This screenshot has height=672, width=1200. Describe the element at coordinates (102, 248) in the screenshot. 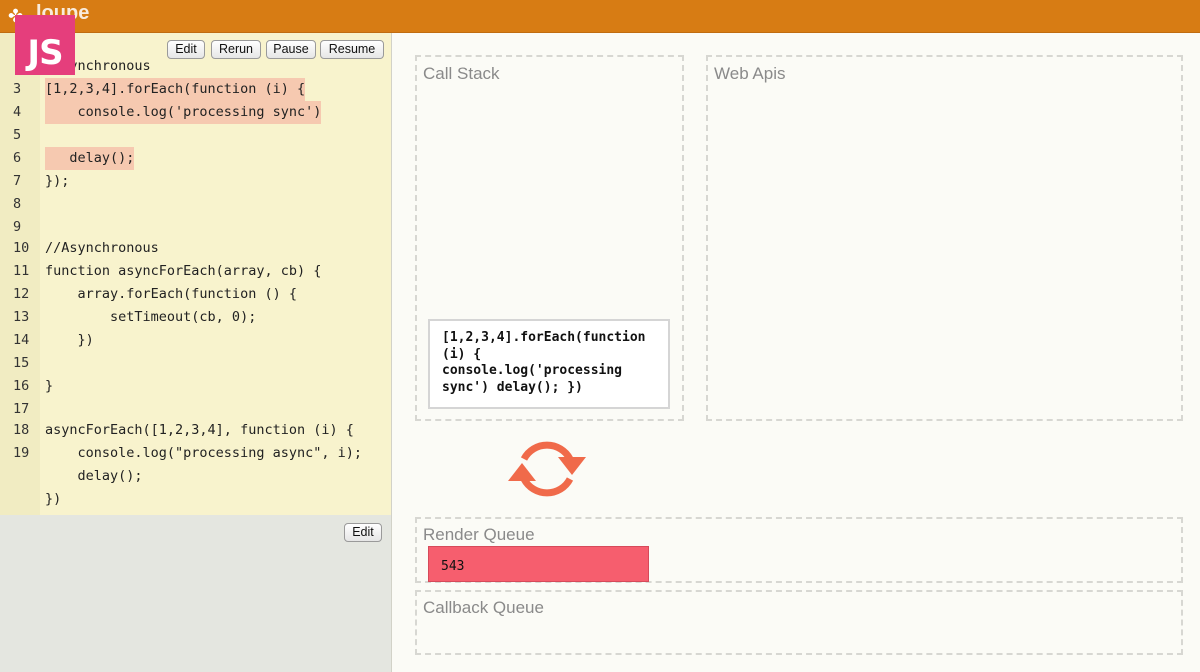

I see `code-text: //Asynchronous` at that location.